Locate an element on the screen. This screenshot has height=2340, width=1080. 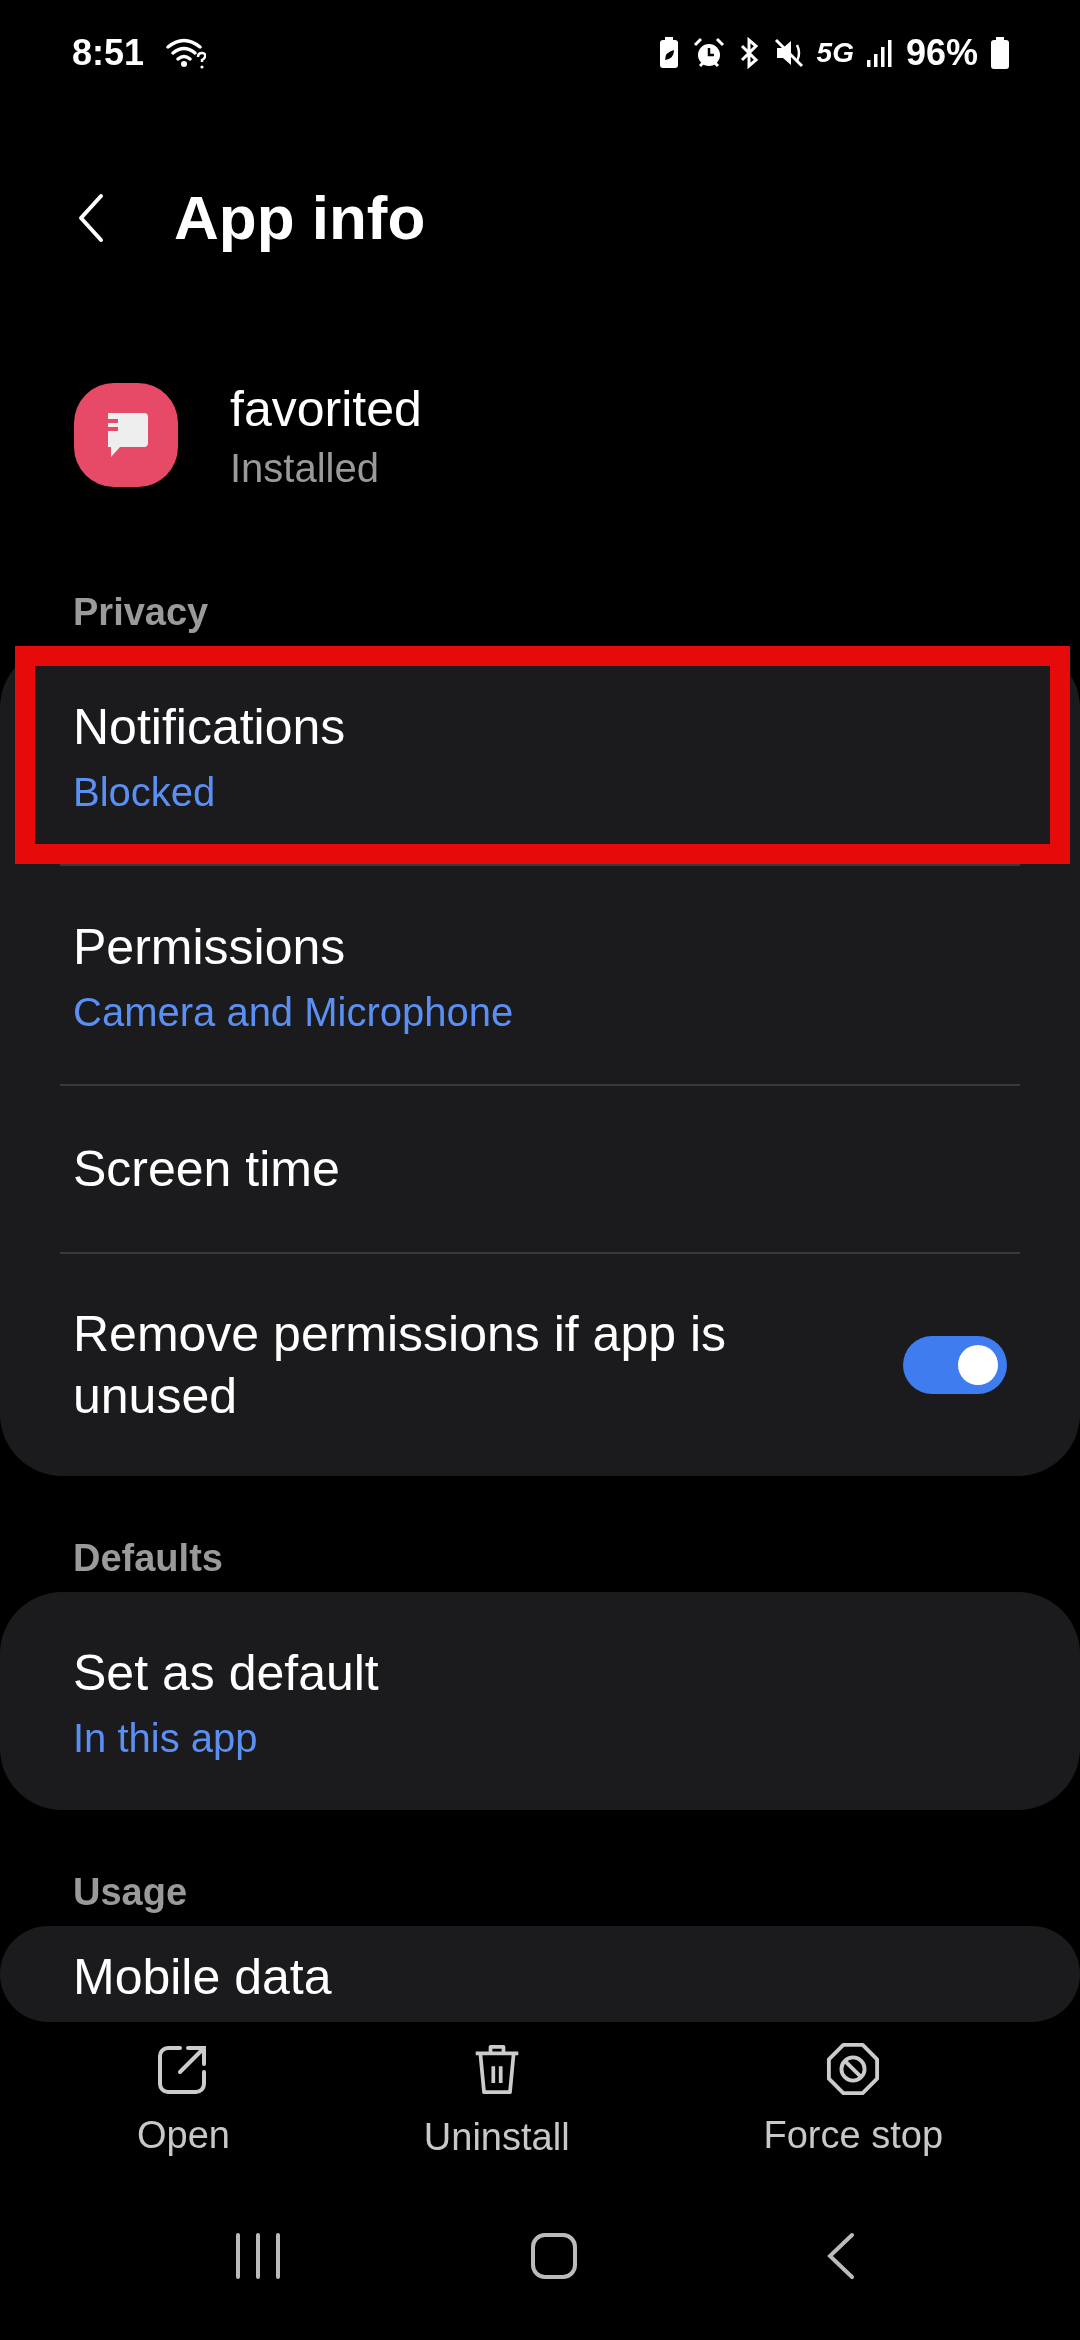
settings-item: Mobile data is located at coordinates (540, 1974).